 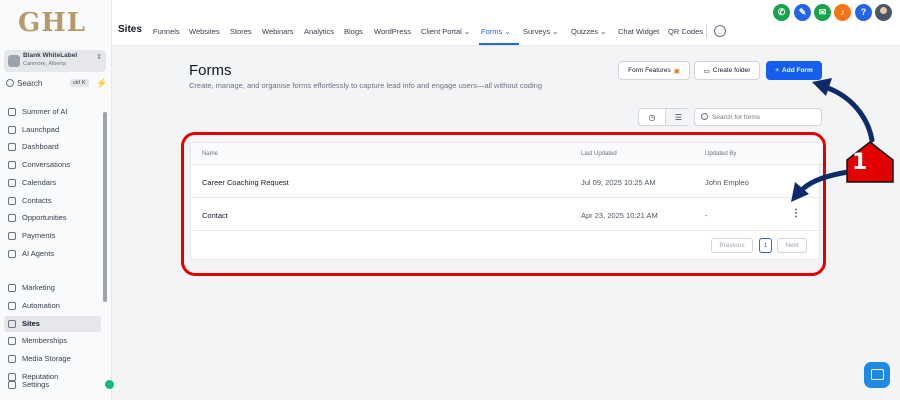 What do you see at coordinates (860, 162) in the screenshot?
I see `step-number-badge: 1` at bounding box center [860, 162].